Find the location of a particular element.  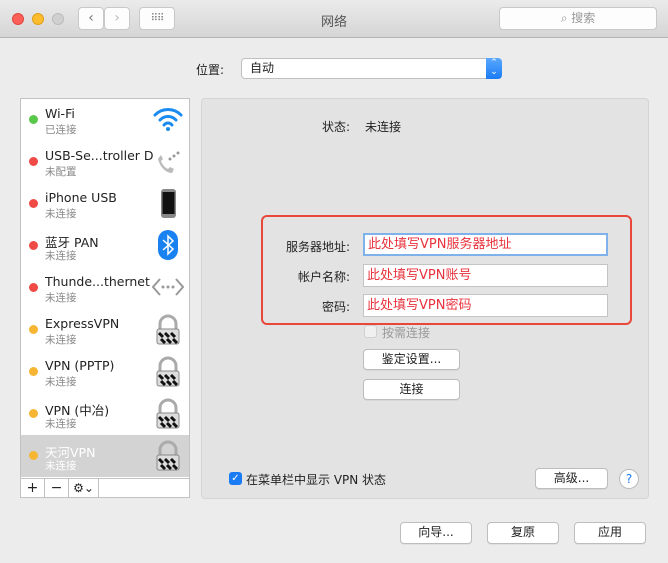

service-name: iPhone USB is located at coordinates (81, 197).